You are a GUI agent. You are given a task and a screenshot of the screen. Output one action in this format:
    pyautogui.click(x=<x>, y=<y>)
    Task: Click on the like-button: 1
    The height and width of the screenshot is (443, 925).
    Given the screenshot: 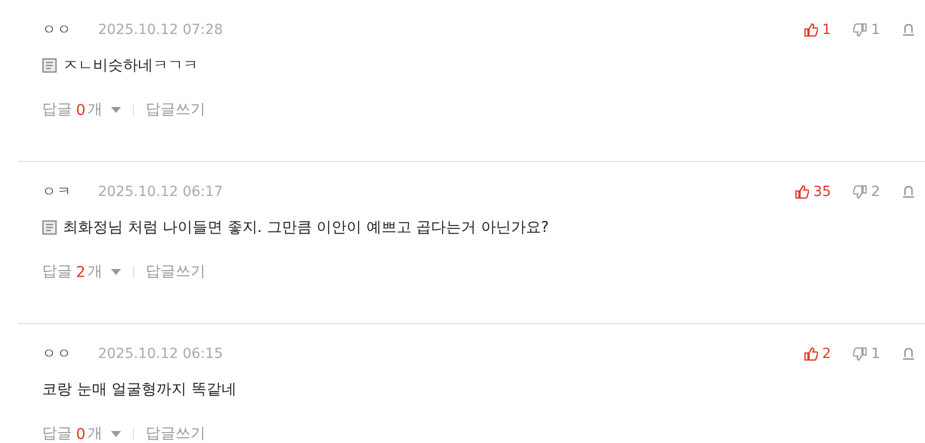 What is the action you would take?
    pyautogui.click(x=818, y=30)
    